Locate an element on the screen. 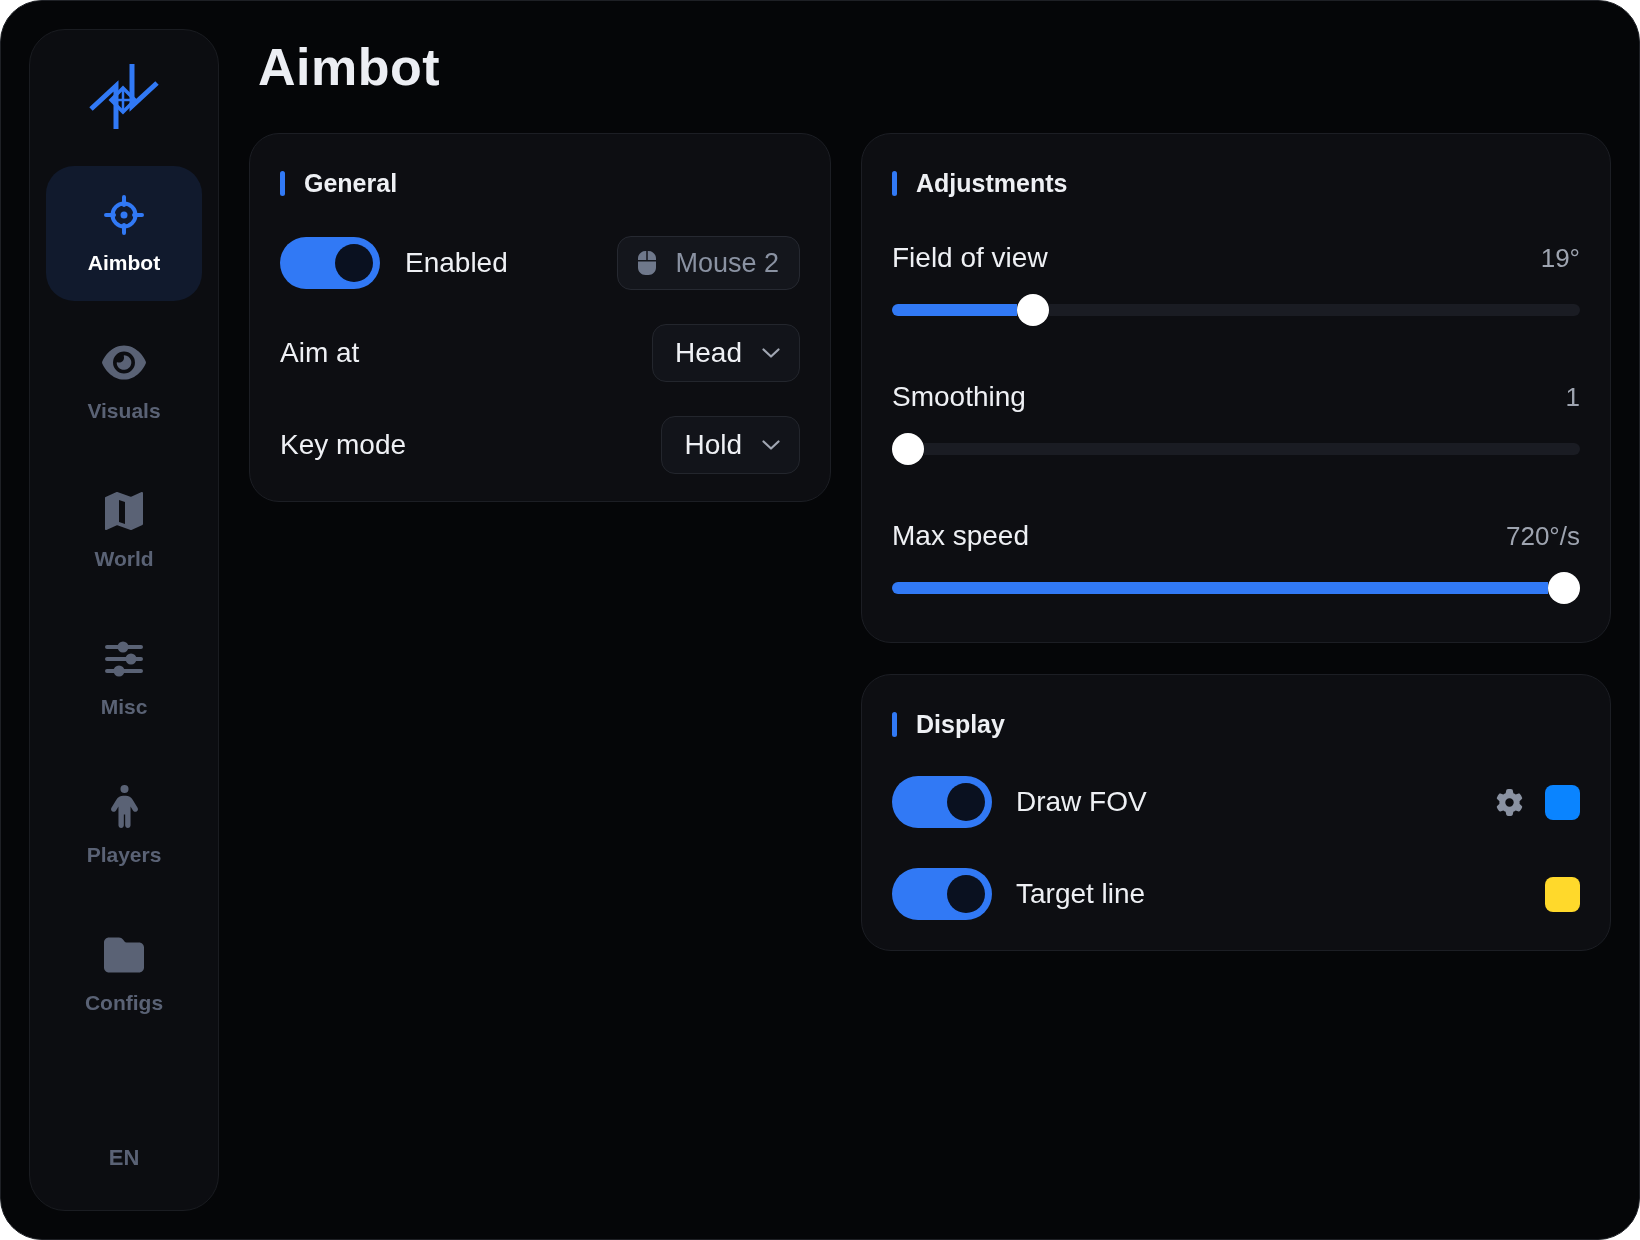  settings-icon is located at coordinates (1509, 802).